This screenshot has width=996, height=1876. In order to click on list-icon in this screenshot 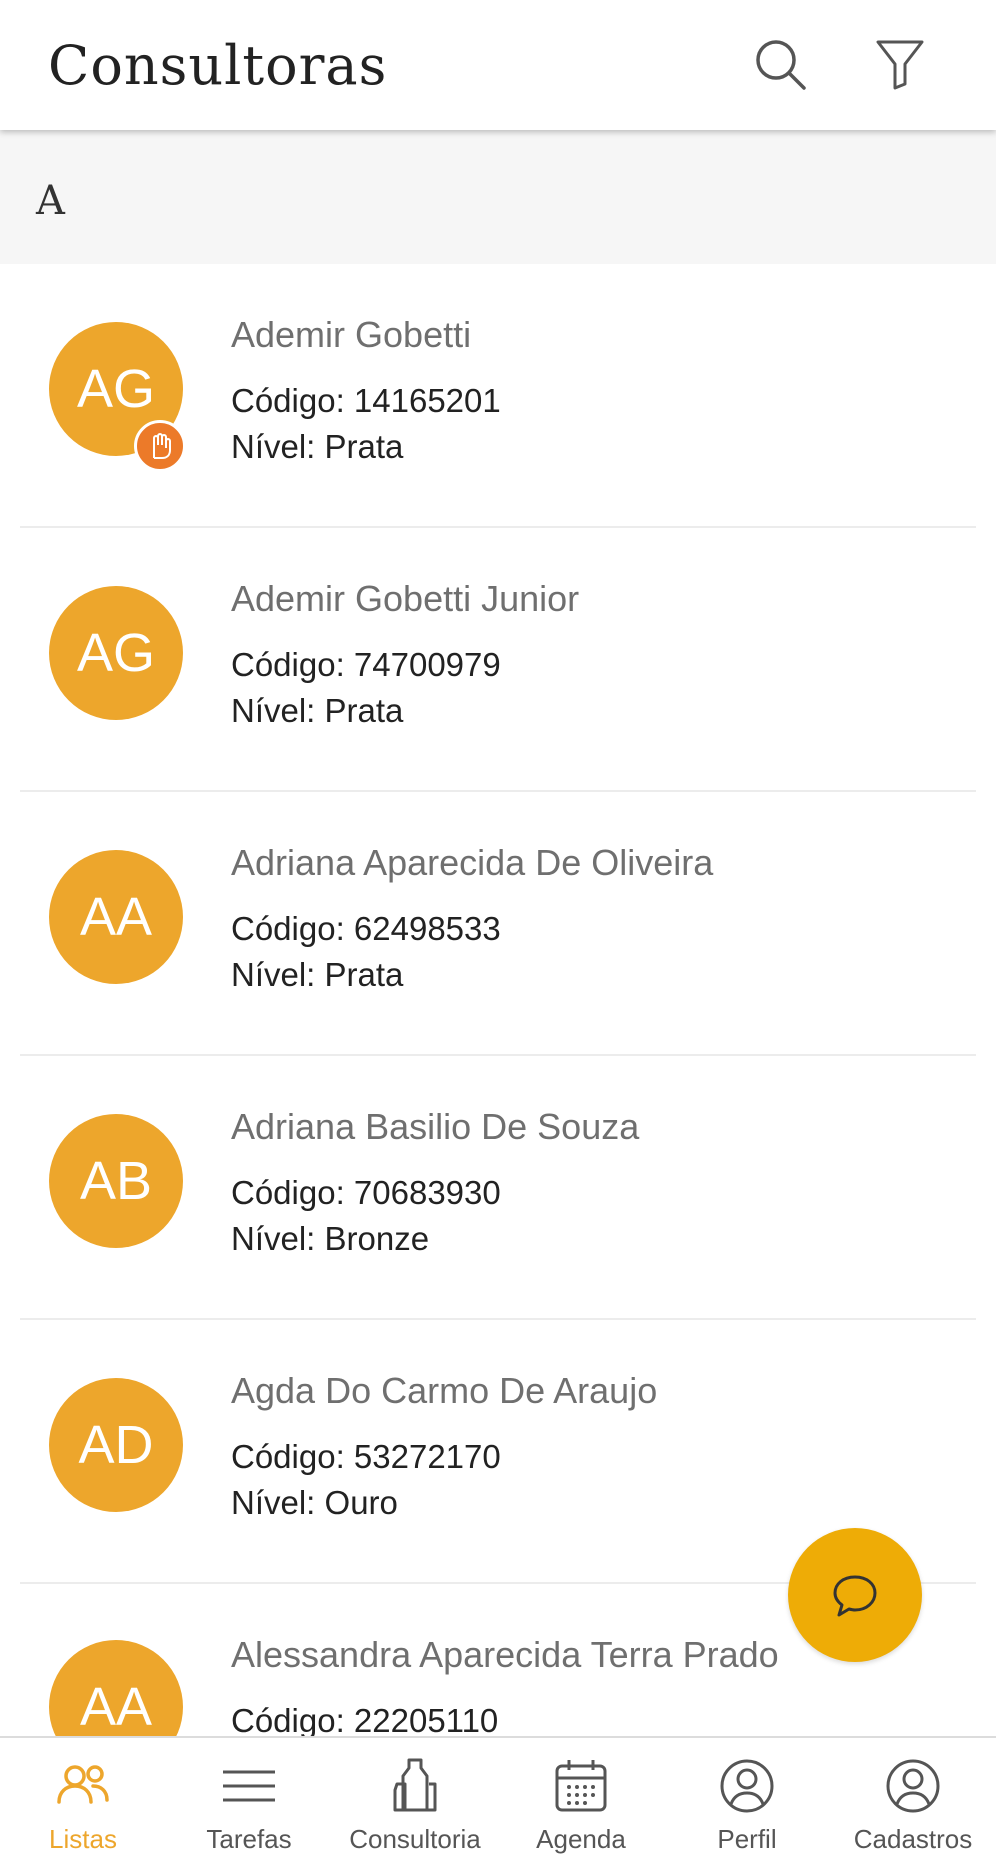, I will do `click(249, 1786)`.